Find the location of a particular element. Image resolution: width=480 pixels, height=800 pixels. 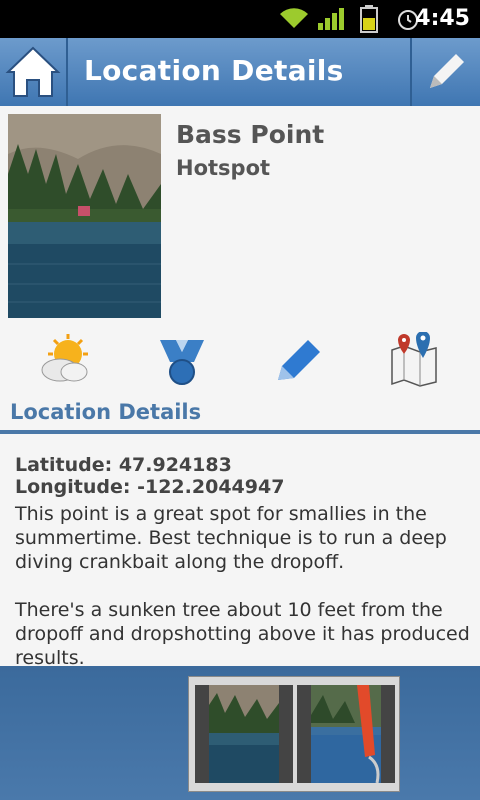

location-name: Bass Point is located at coordinates (250, 134).